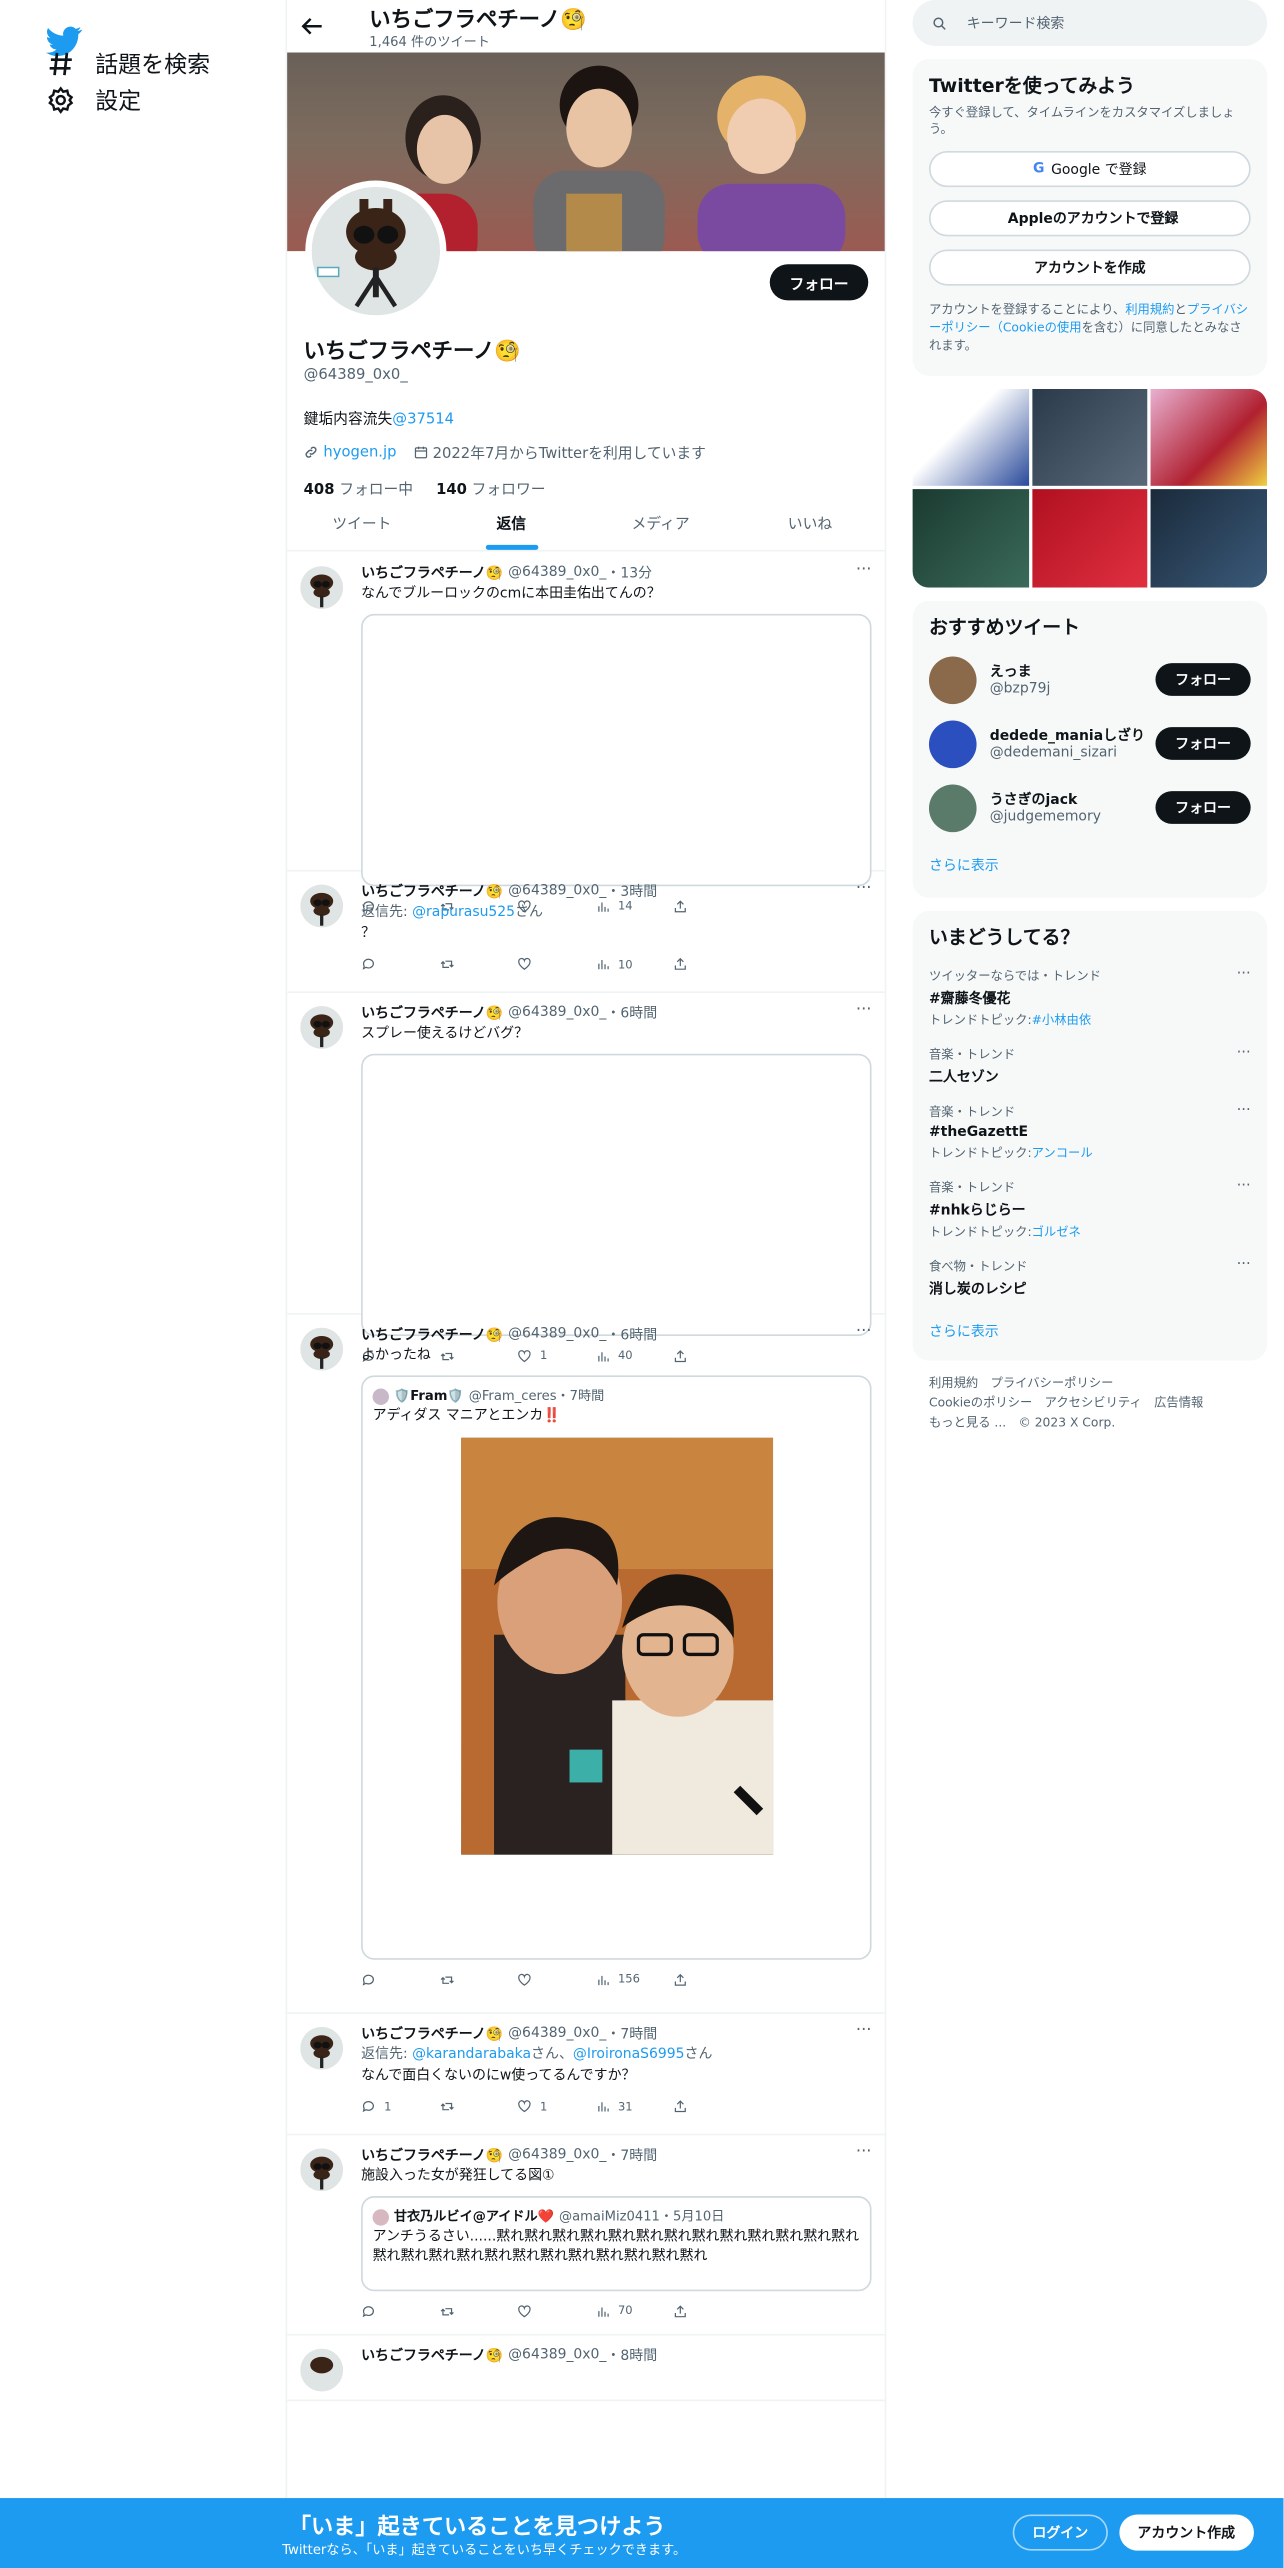  I want to click on cookie-link: （Cookieの使用, so click(1036, 327).